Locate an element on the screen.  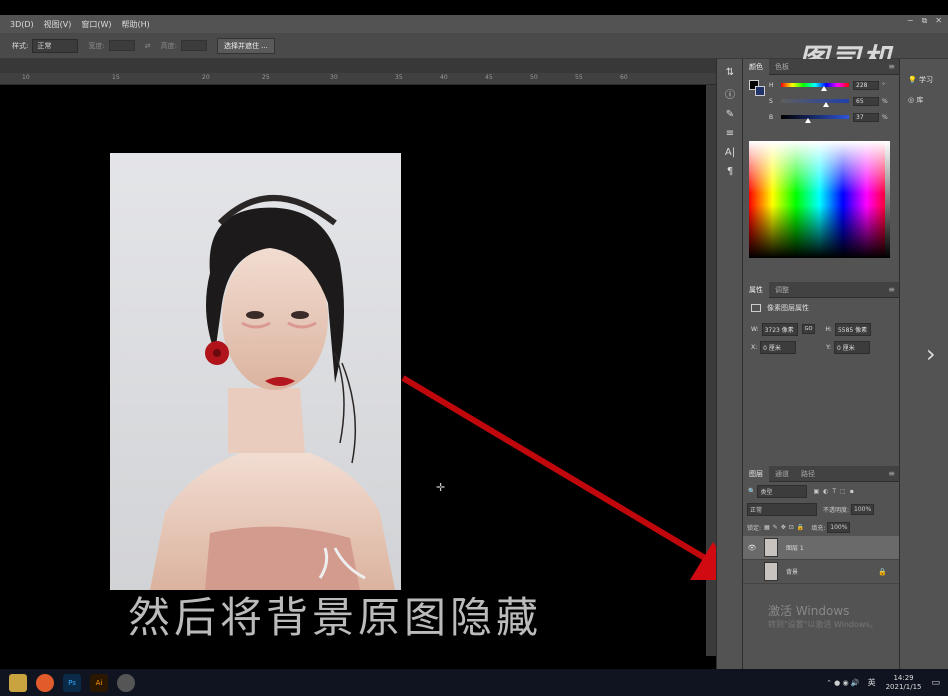
menu-bar: 3D(D) 视图(V) 窗口(W) 帮助(H) is located at coordinates (474, 24).